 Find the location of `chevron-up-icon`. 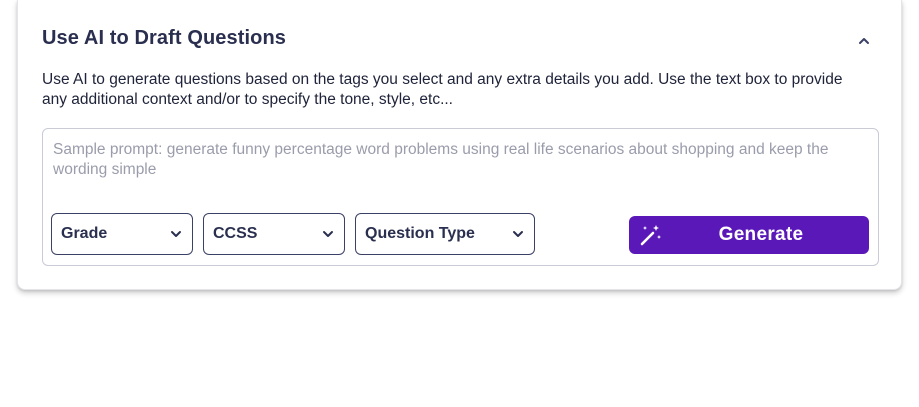

chevron-up-icon is located at coordinates (864, 41).